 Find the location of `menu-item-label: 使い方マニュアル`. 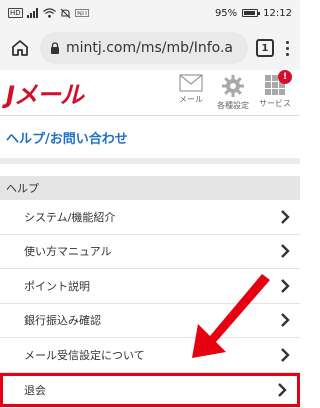

menu-item-label: 使い方マニュアル is located at coordinates (68, 252).